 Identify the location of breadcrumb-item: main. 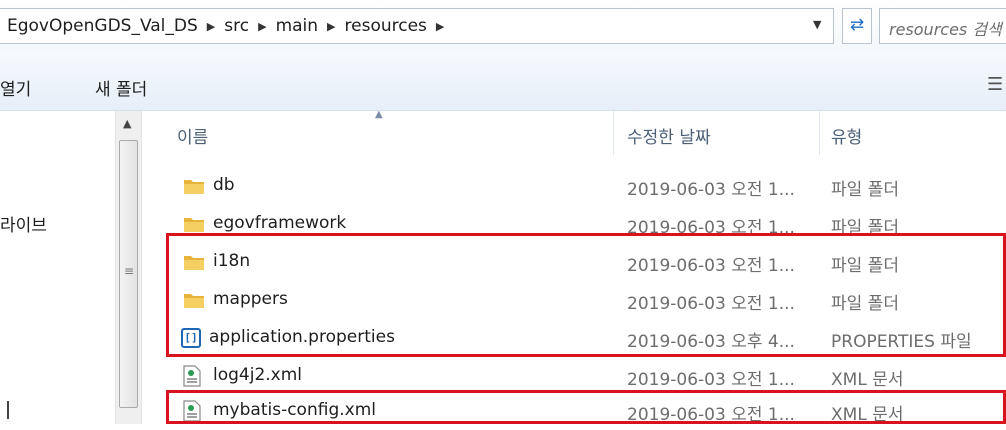
(297, 26).